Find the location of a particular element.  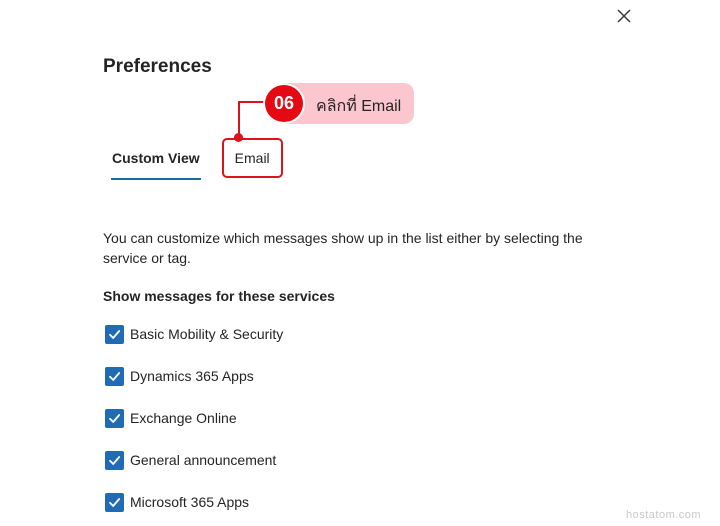

service-checkbox-exchange-online: Exchange Online is located at coordinates (194, 418).